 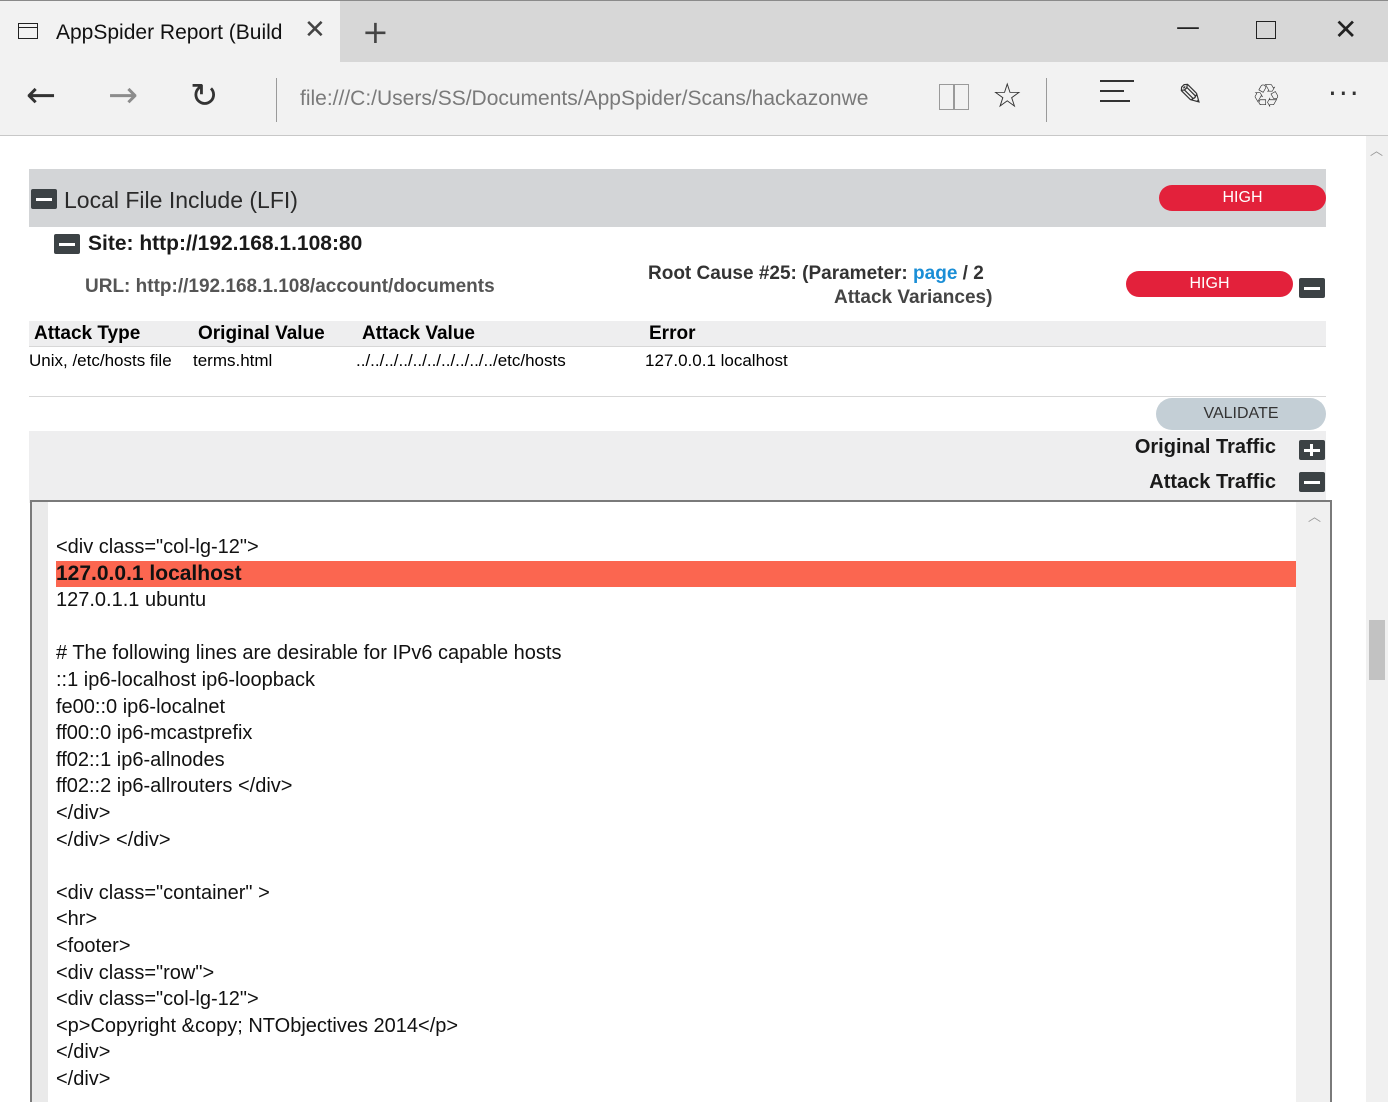 What do you see at coordinates (123, 96) in the screenshot?
I see `forward-arrow-icon: →` at bounding box center [123, 96].